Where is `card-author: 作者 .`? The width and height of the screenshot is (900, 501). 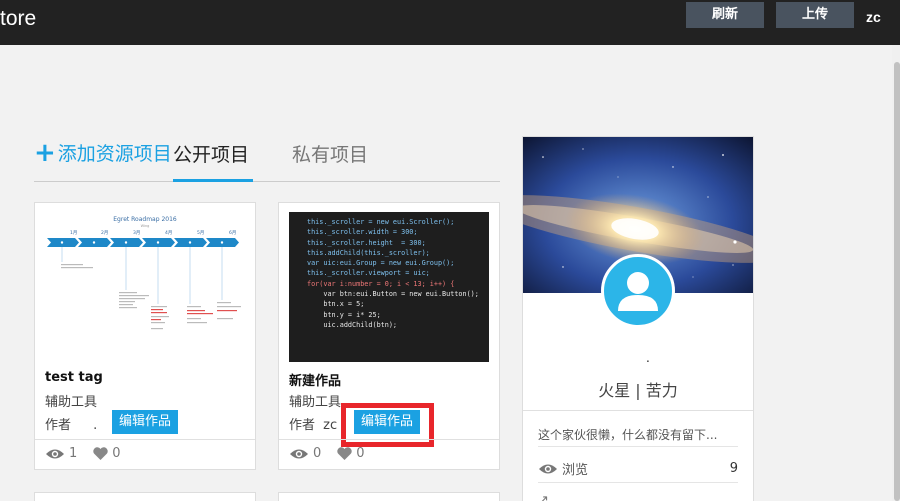
card-author: 作者 . is located at coordinates (71, 423).